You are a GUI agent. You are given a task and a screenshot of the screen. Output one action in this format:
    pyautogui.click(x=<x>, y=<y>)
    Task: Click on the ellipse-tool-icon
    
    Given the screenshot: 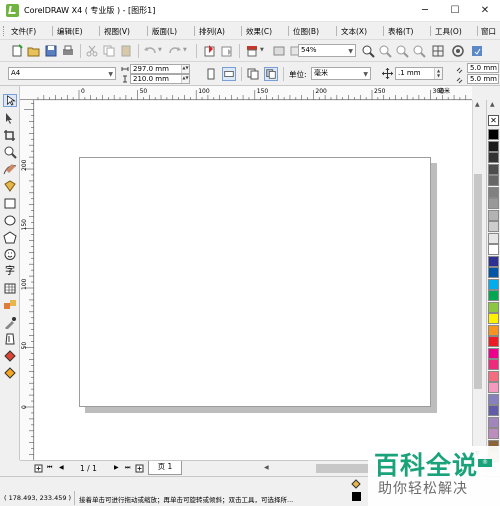 What is the action you would take?
    pyautogui.click(x=10, y=220)
    